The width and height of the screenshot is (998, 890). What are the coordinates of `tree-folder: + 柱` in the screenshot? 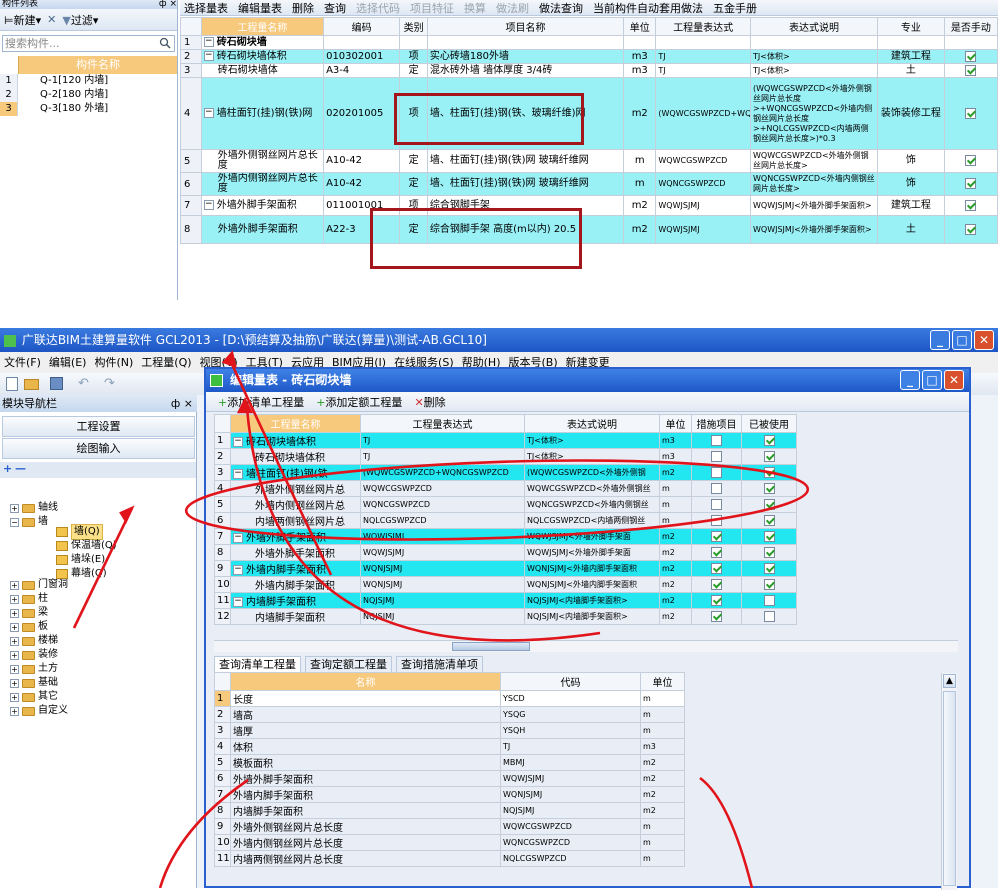 It's located at (29, 599).